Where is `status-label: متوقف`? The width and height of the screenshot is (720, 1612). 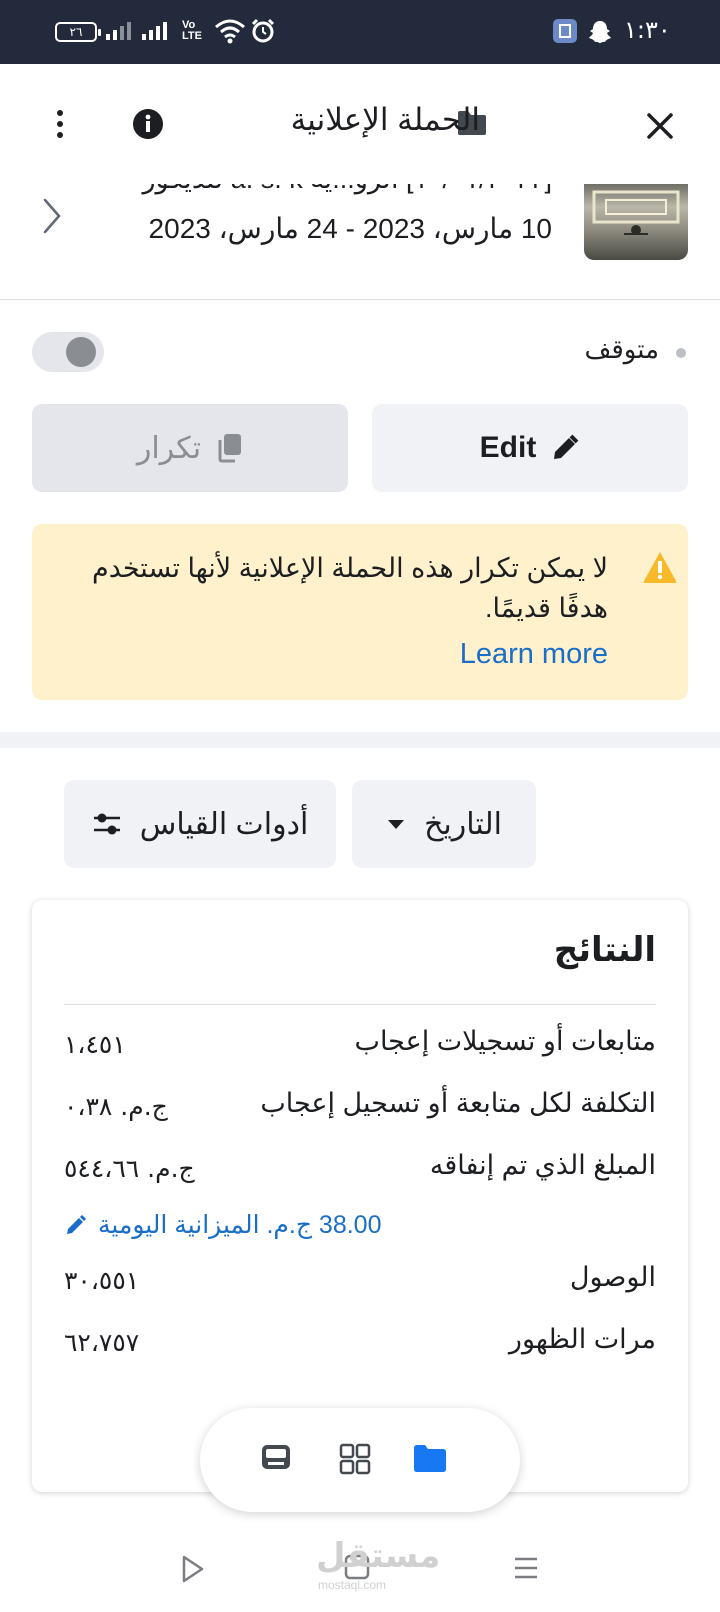
status-label: متوقف is located at coordinates (621, 349).